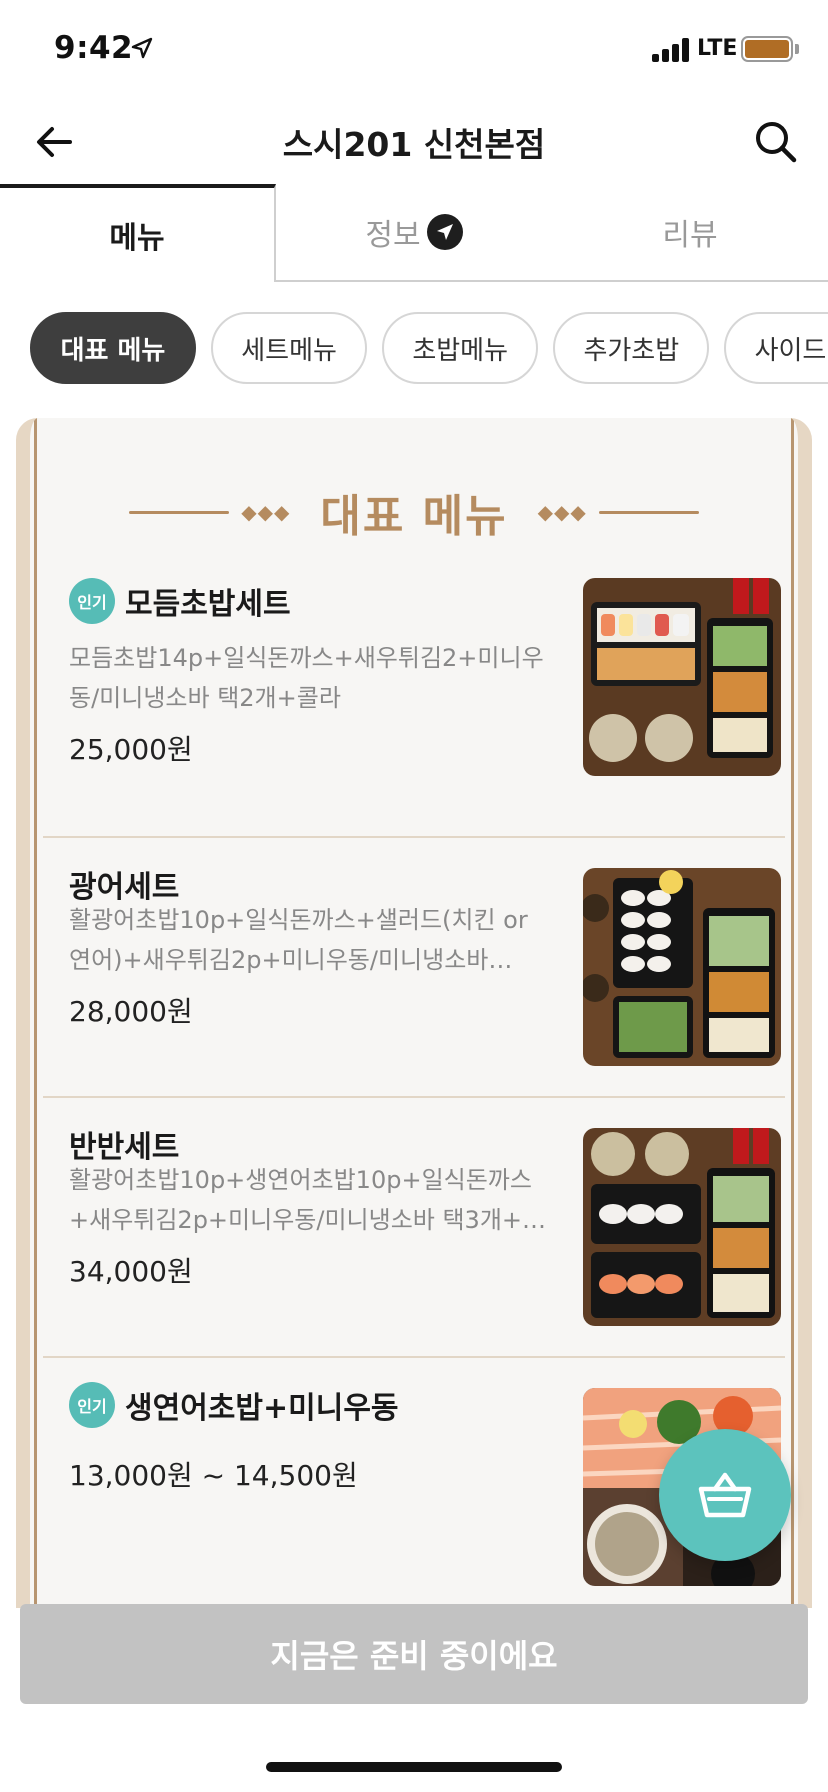 This screenshot has height=1792, width=828. Describe the element at coordinates (414, 1767) in the screenshot. I see `home-indicator` at that location.